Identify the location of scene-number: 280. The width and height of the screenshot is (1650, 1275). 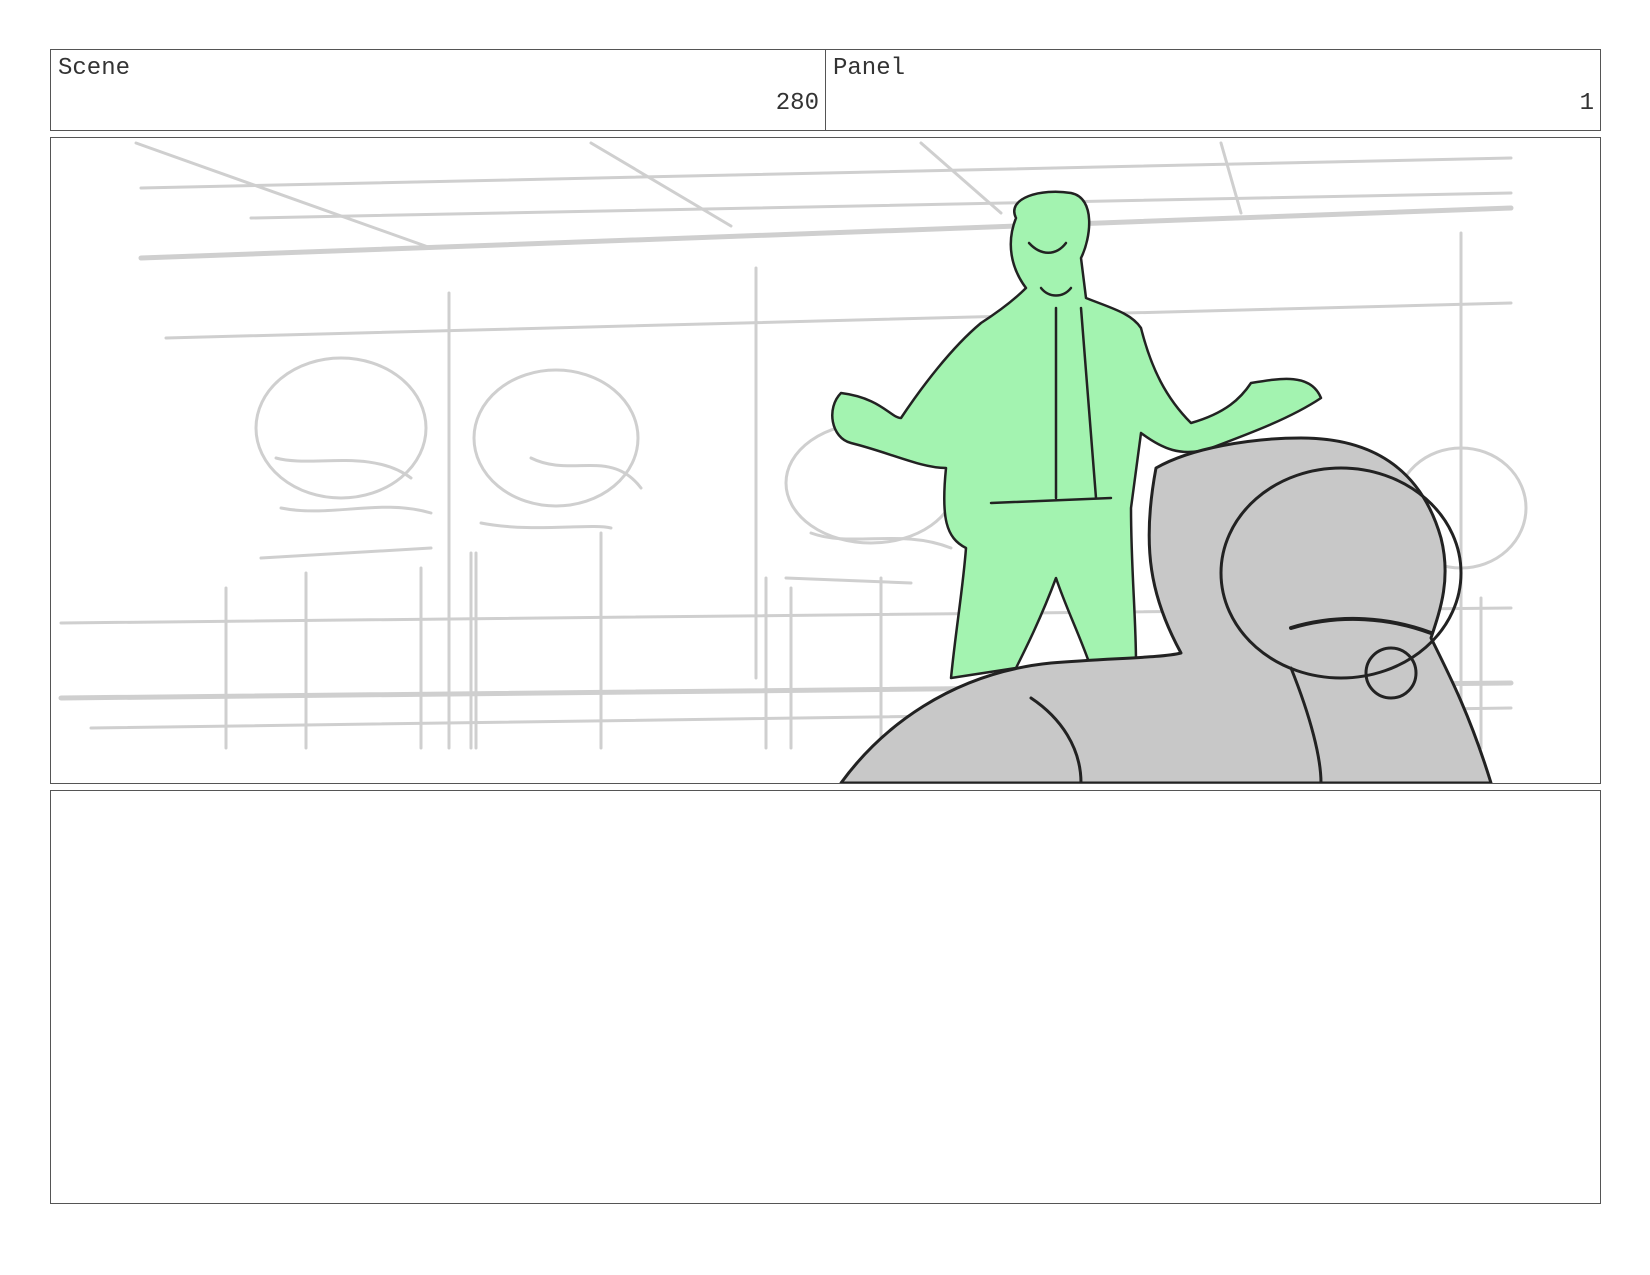
(797, 103).